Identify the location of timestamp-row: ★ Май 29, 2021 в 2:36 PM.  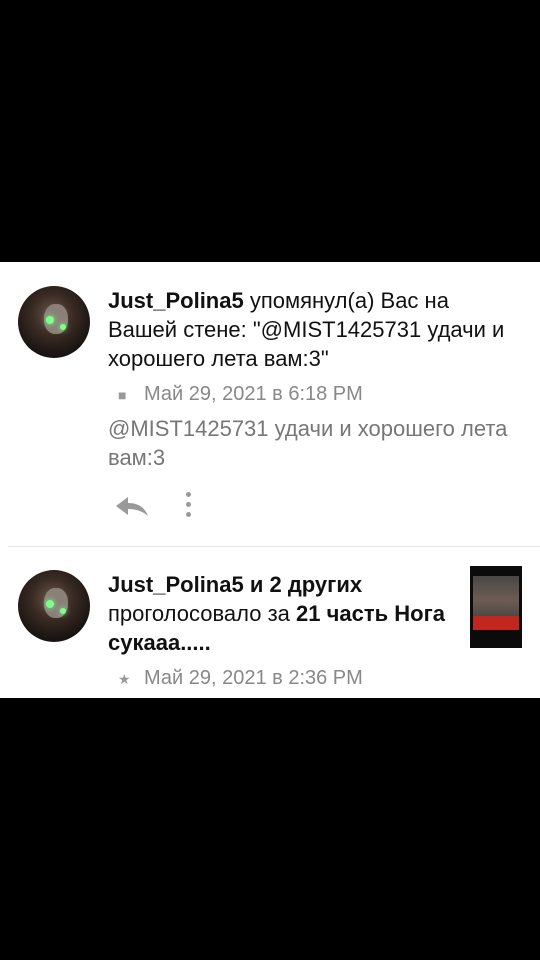
(240, 678).